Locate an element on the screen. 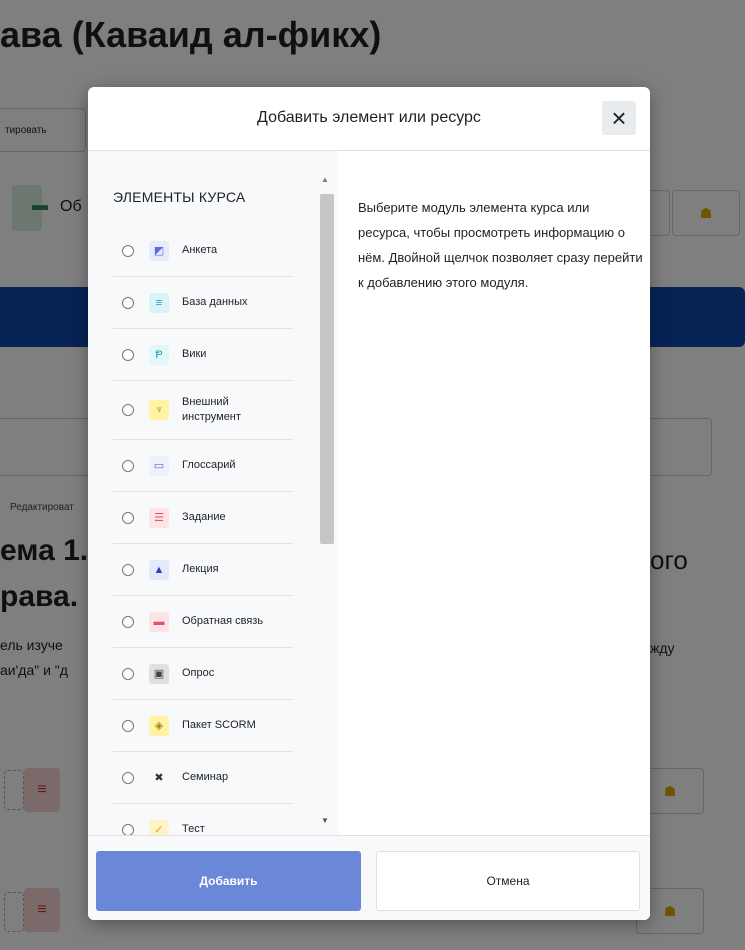 The image size is (745, 950). module-label: Пакет SCORM is located at coordinates (219, 725).